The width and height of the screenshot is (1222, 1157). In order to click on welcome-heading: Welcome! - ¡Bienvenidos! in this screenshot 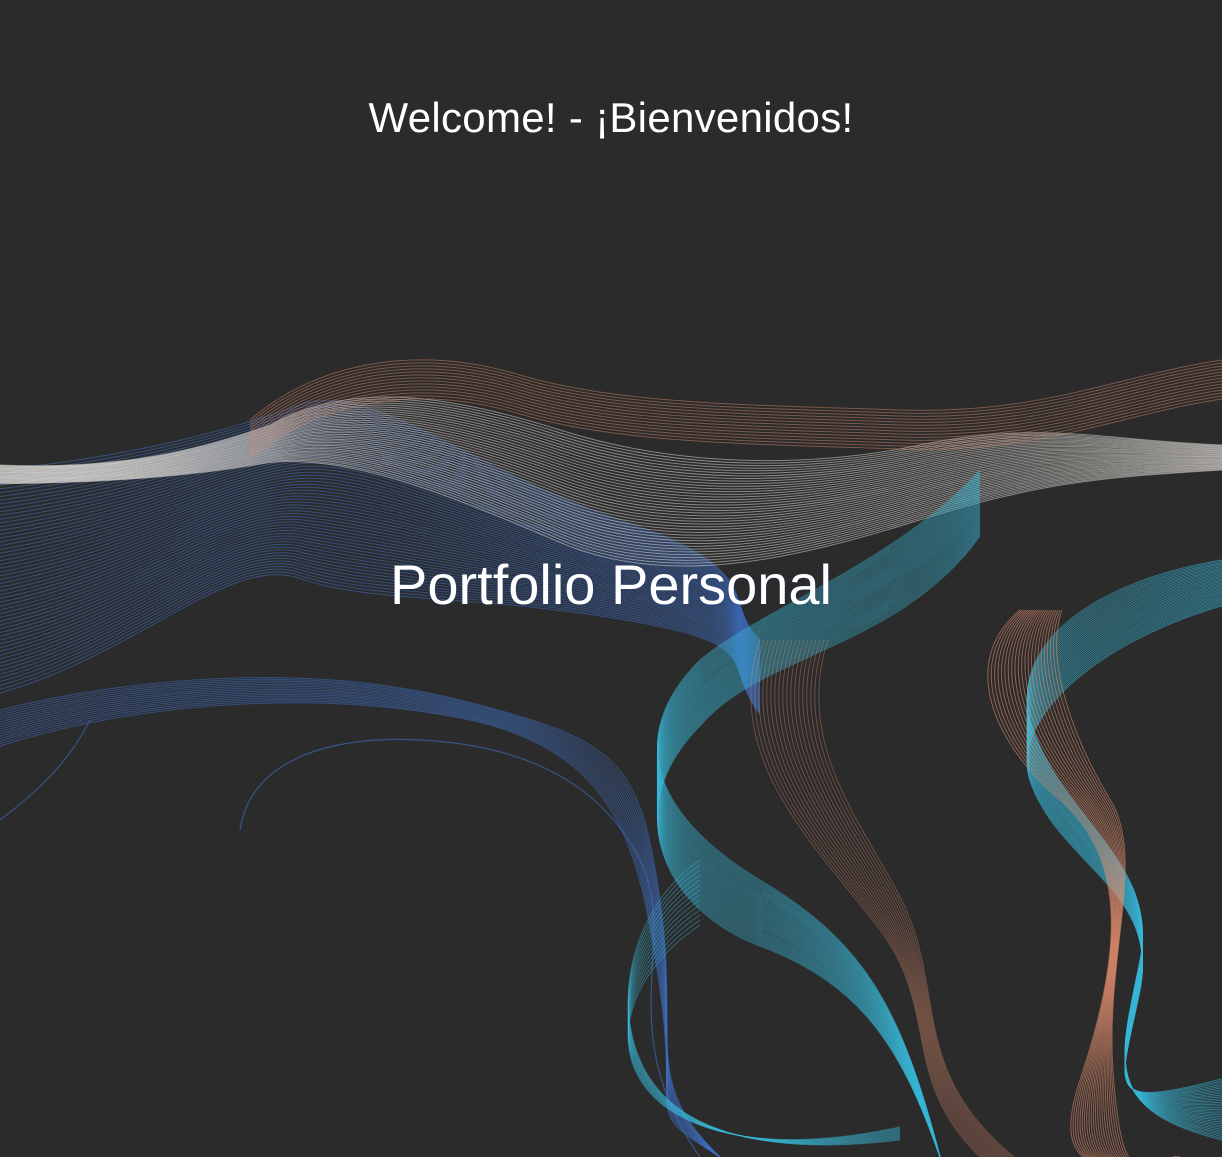, I will do `click(611, 117)`.